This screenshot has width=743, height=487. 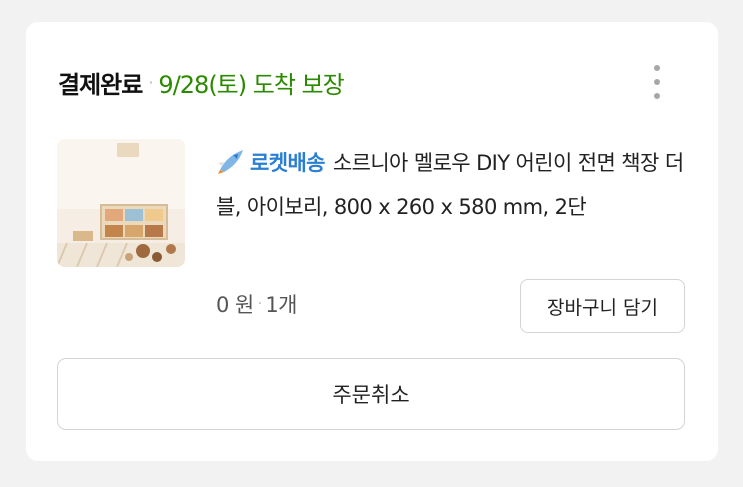 What do you see at coordinates (235, 305) in the screenshot?
I see `product-price: 0 원` at bounding box center [235, 305].